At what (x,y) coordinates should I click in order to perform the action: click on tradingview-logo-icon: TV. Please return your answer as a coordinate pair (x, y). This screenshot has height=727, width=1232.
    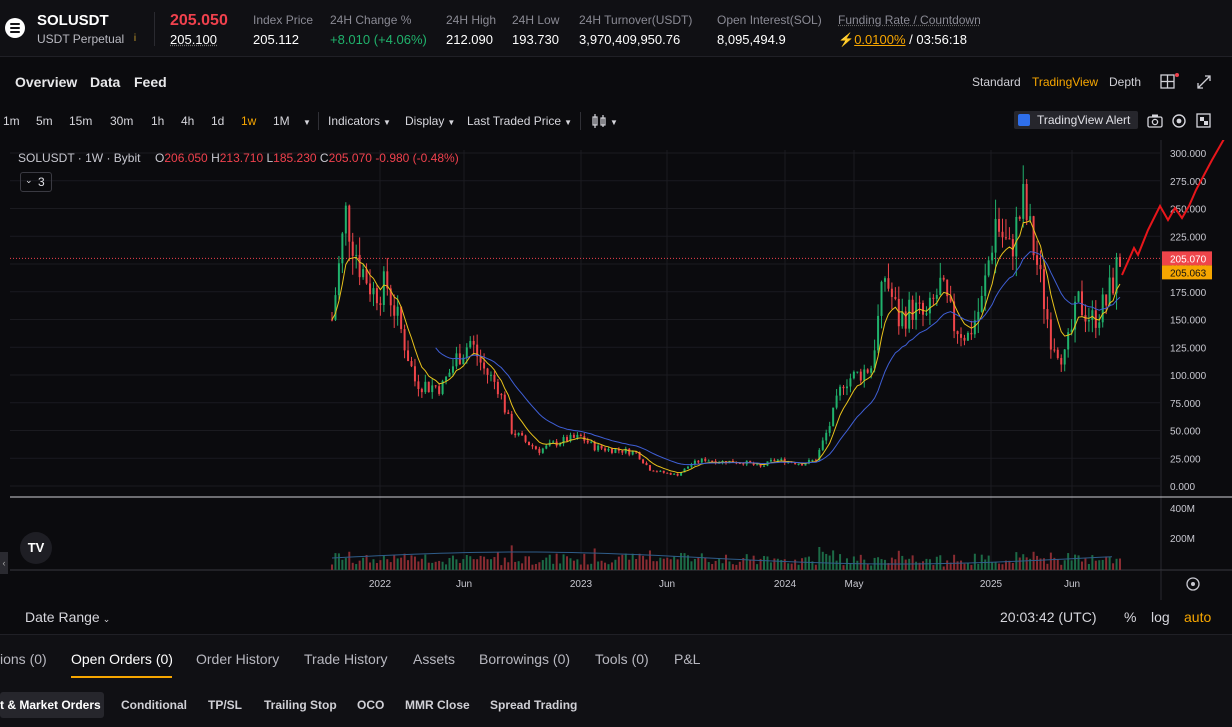
    Looking at the image, I should click on (36, 548).